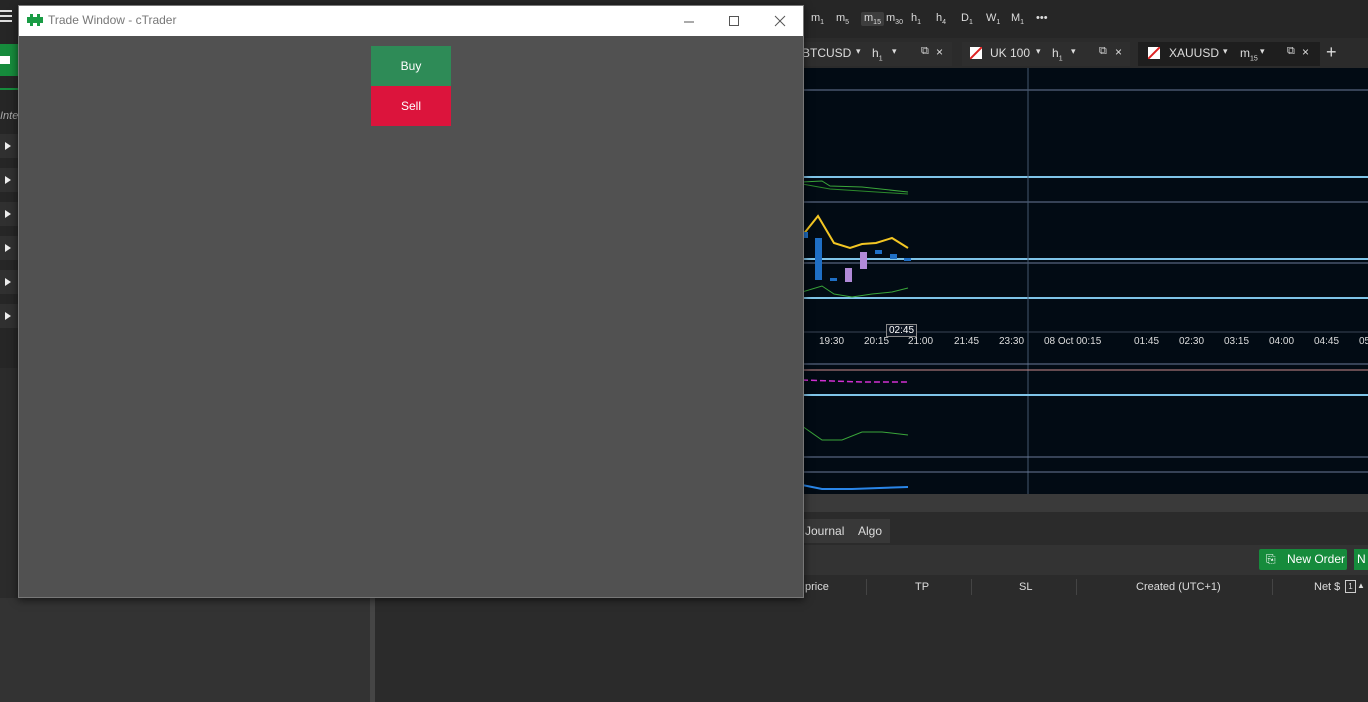 The height and width of the screenshot is (702, 1368). Describe the element at coordinates (967, 341) in the screenshot. I see `time-axis-label: 21:45` at that location.